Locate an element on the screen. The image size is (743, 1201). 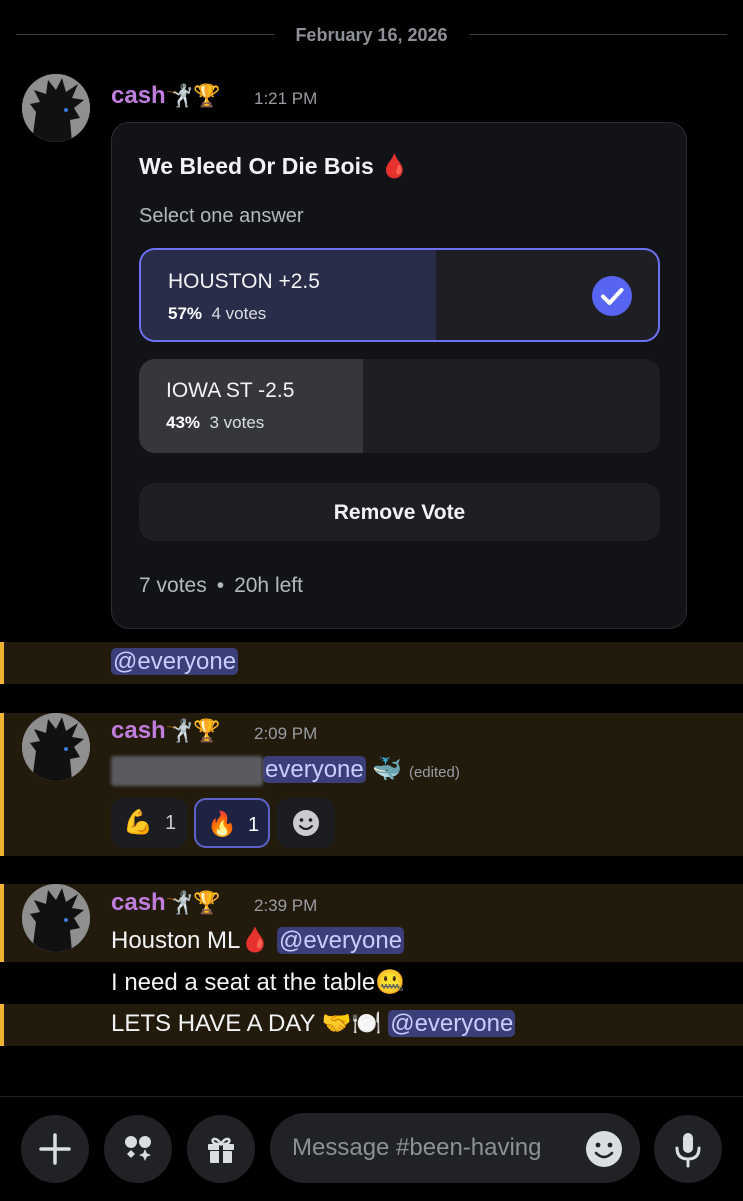
date-label: February 16, 2026 is located at coordinates (371, 35).